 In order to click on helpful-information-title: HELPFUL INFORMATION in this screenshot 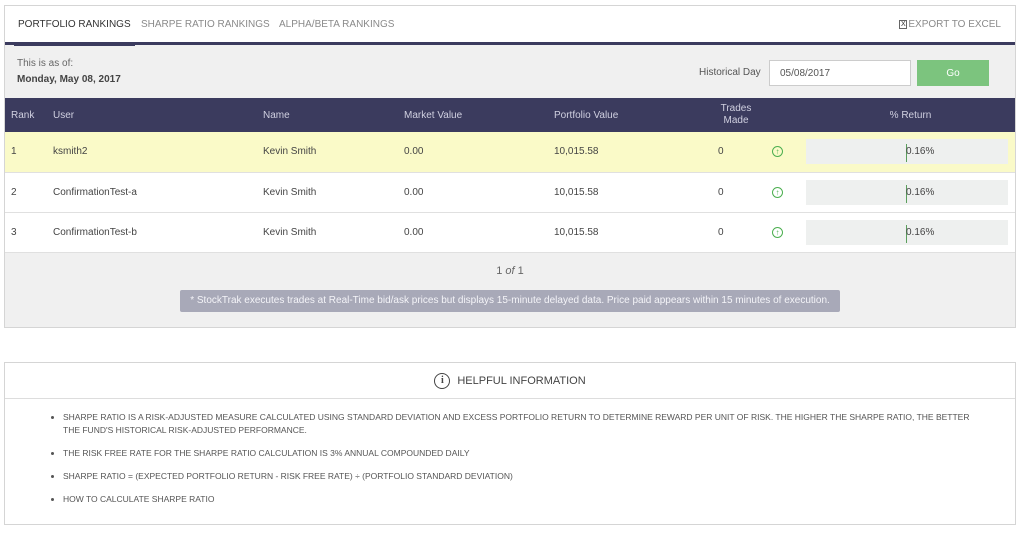, I will do `click(521, 380)`.